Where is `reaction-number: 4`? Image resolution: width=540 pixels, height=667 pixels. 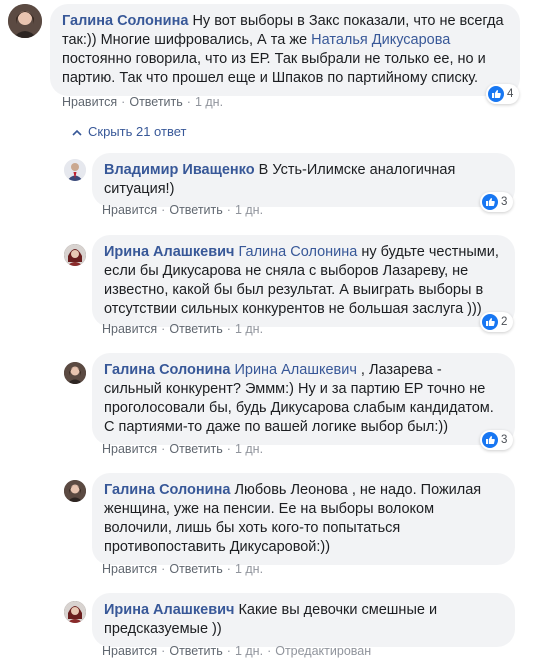
reaction-number: 4 is located at coordinates (510, 94).